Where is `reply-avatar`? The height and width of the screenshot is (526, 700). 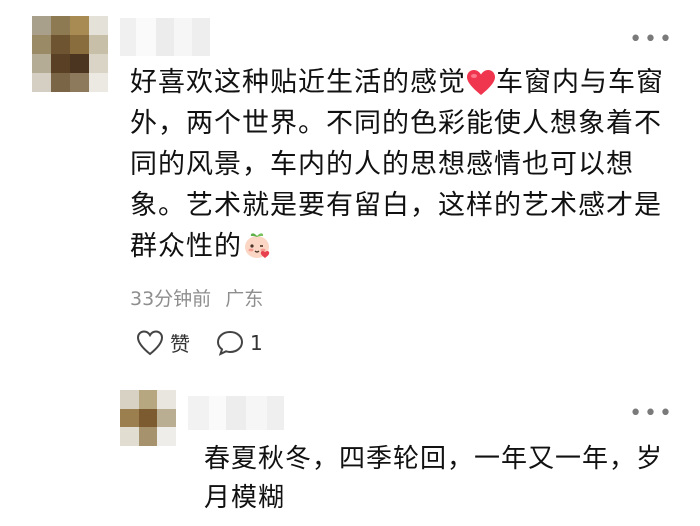 reply-avatar is located at coordinates (148, 418).